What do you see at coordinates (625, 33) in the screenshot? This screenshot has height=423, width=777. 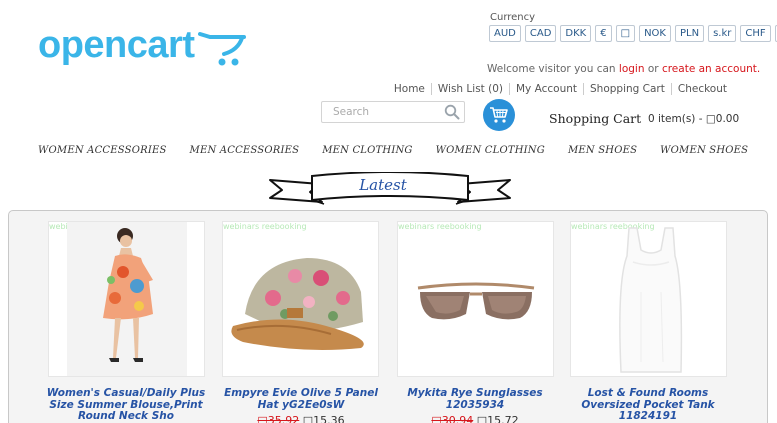 I see `currency-button: □` at bounding box center [625, 33].